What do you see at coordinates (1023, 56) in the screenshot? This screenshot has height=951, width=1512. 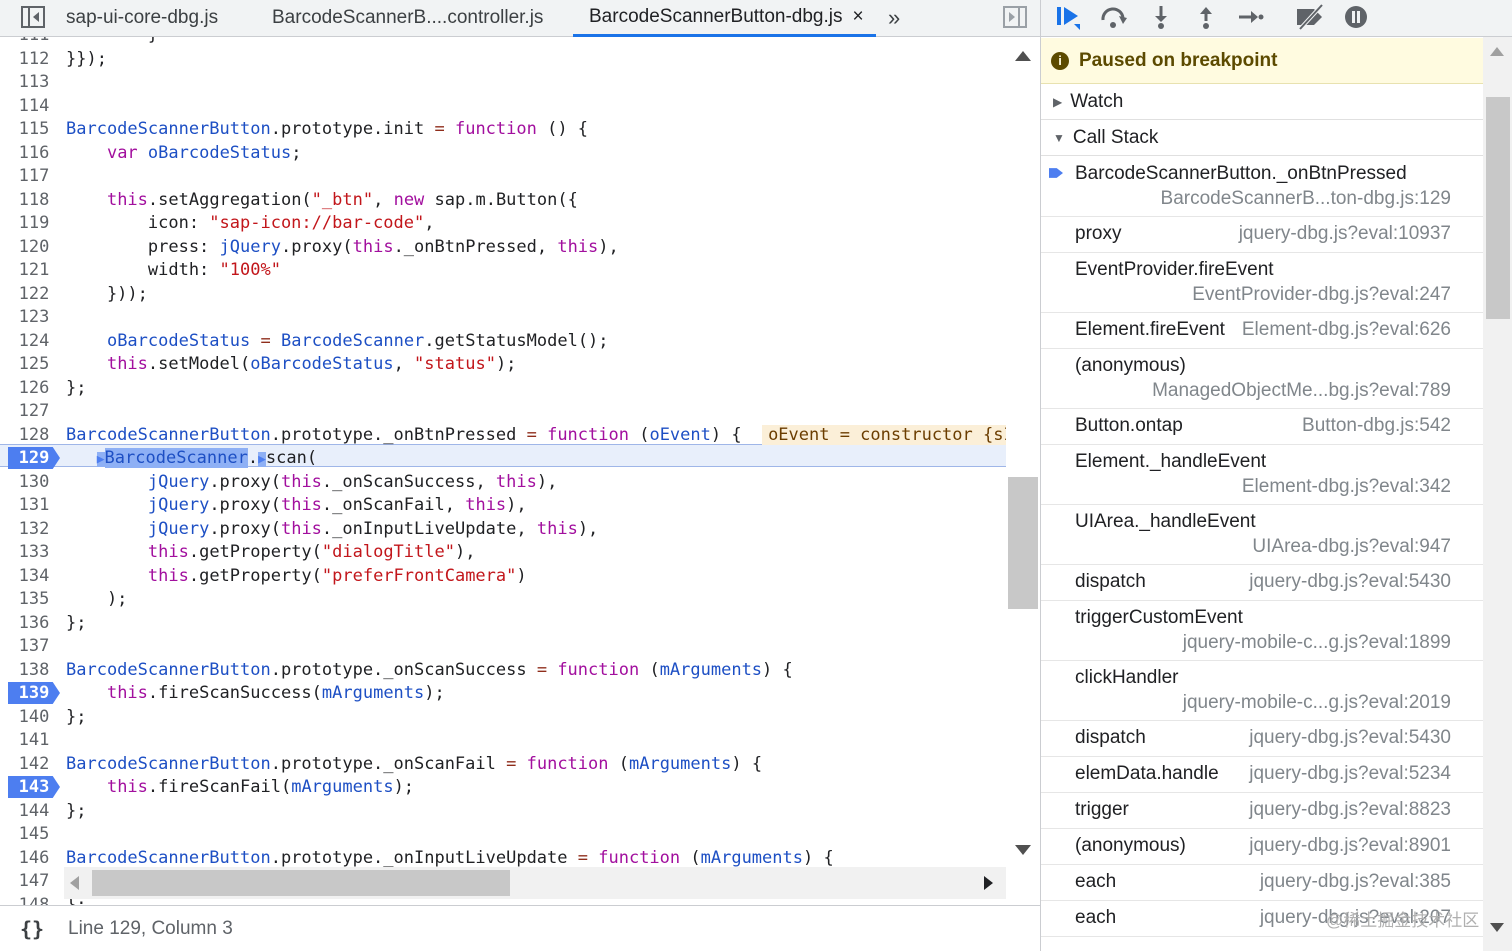 I see `scroll-up-icon` at bounding box center [1023, 56].